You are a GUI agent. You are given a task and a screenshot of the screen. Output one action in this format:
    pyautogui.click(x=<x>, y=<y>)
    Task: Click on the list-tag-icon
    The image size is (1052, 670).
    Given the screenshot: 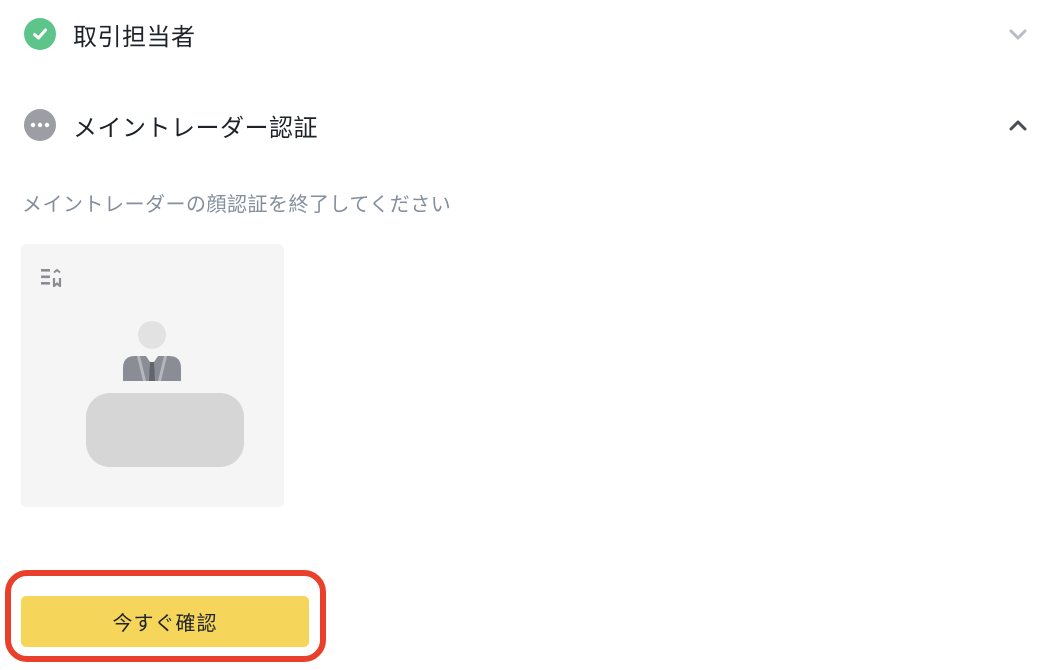 What is the action you would take?
    pyautogui.click(x=54, y=280)
    